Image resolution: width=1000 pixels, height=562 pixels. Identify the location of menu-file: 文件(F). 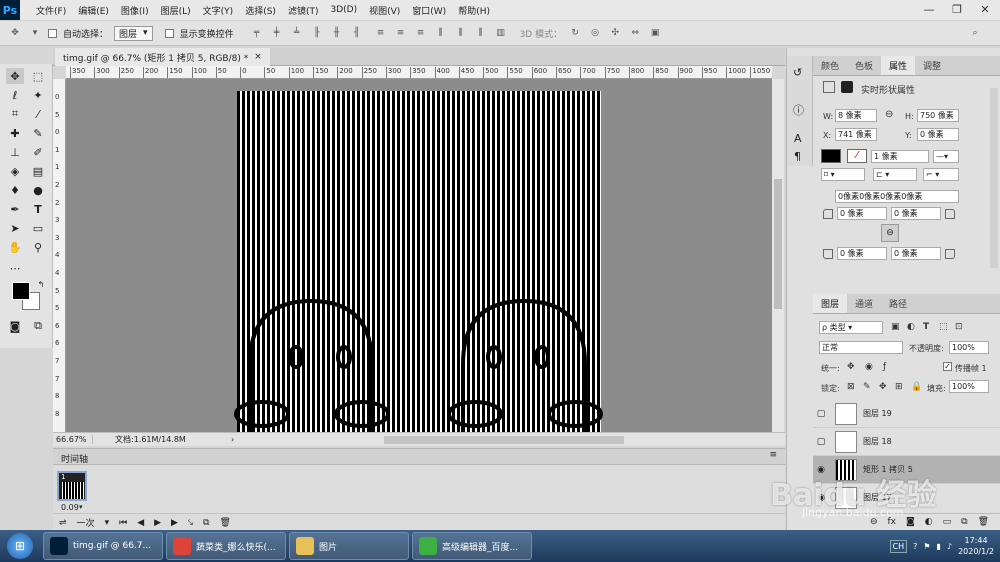
(51, 10).